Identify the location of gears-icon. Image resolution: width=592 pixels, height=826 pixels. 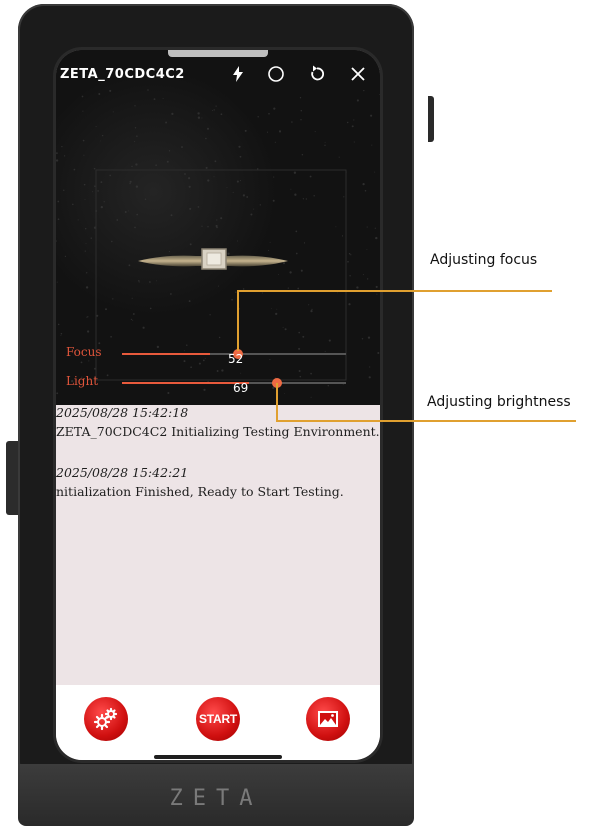
(105, 719).